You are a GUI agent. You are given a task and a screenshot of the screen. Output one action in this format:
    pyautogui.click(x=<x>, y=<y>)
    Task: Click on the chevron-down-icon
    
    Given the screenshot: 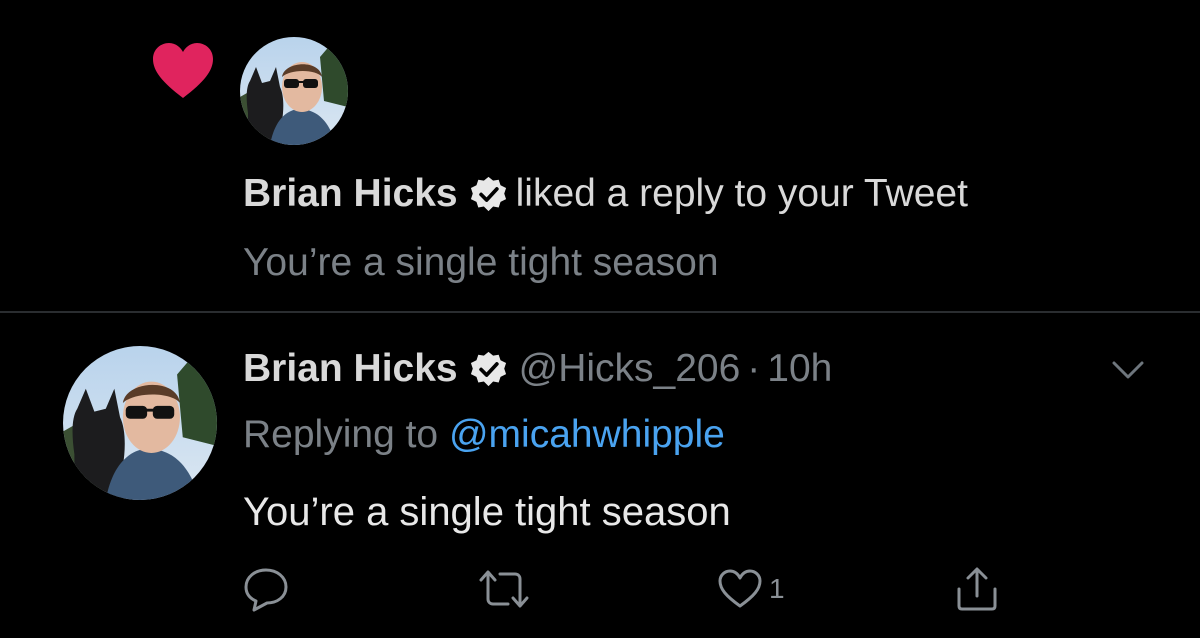 What is the action you would take?
    pyautogui.click(x=1128, y=370)
    